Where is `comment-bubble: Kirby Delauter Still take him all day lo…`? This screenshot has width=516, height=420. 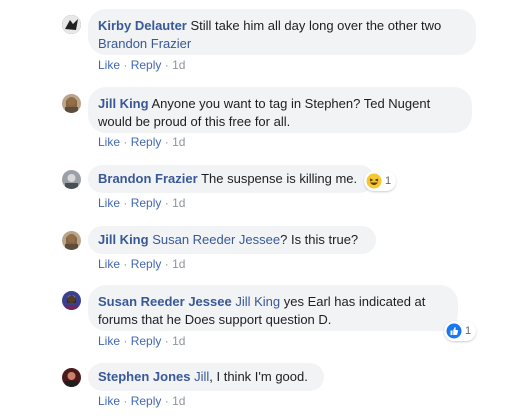 comment-bubble: Kirby Delauter Still take him all day lo… is located at coordinates (282, 32).